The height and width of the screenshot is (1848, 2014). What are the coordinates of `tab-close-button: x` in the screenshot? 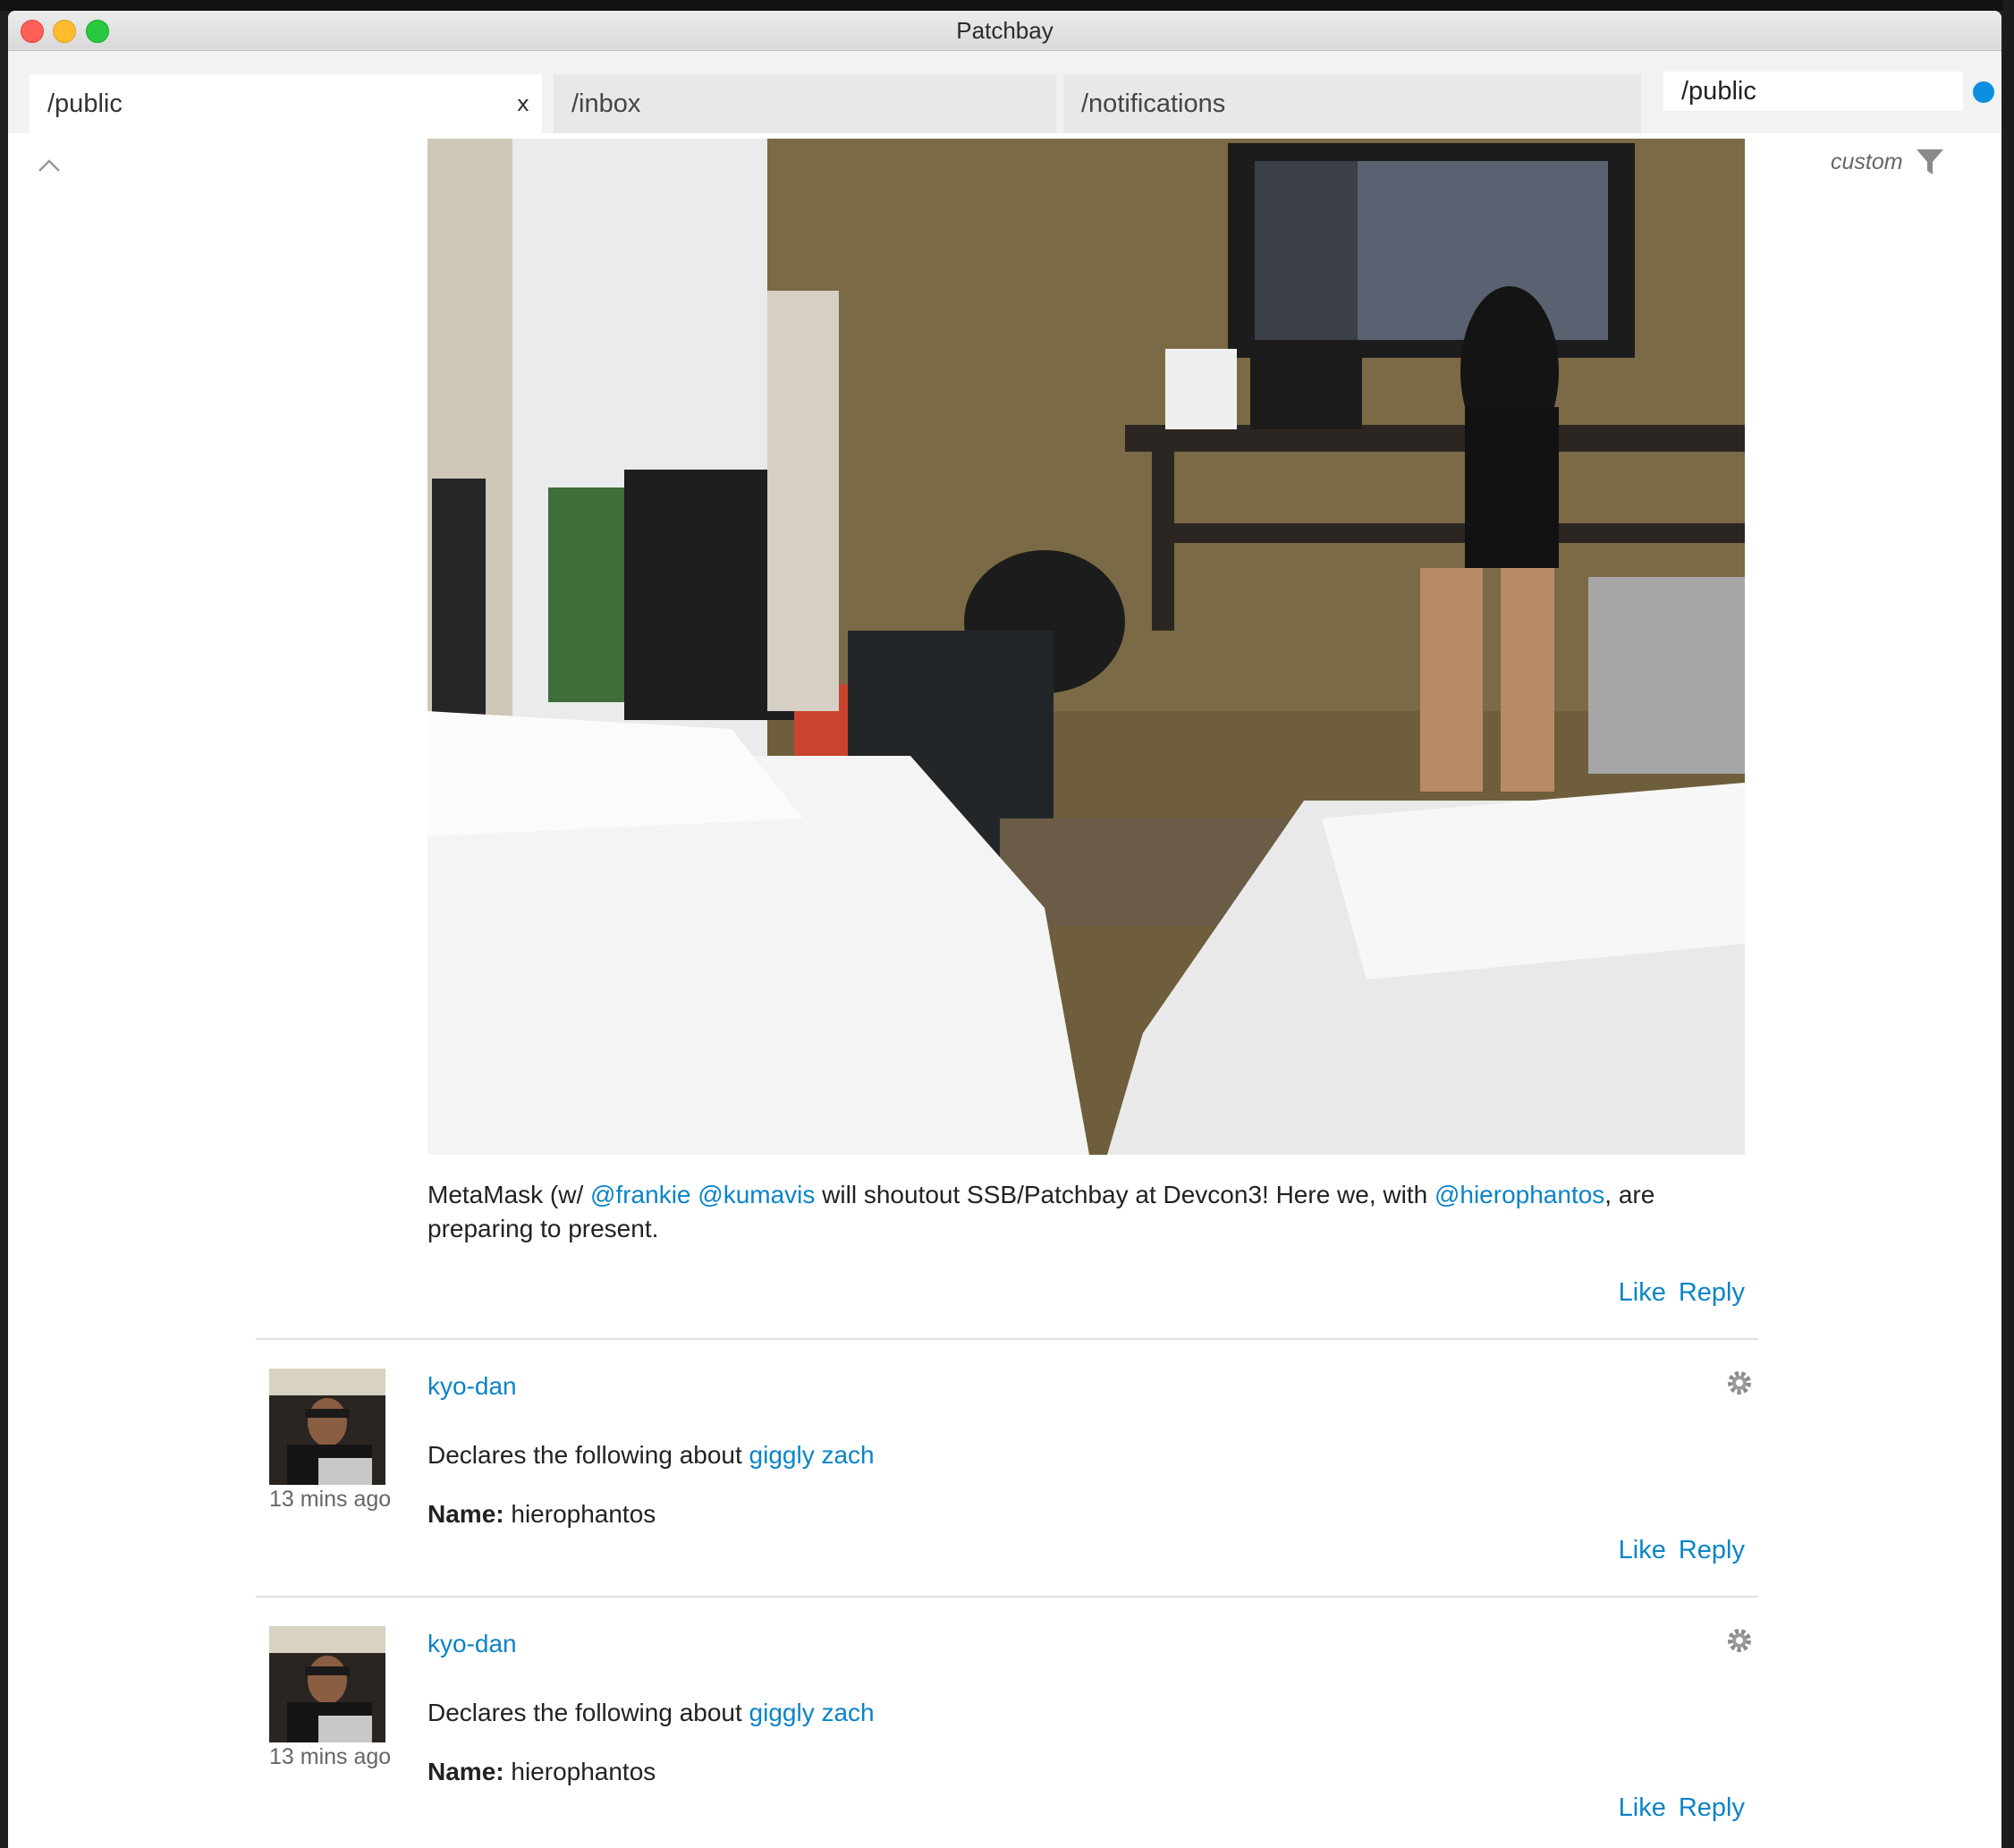 It's located at (523, 104).